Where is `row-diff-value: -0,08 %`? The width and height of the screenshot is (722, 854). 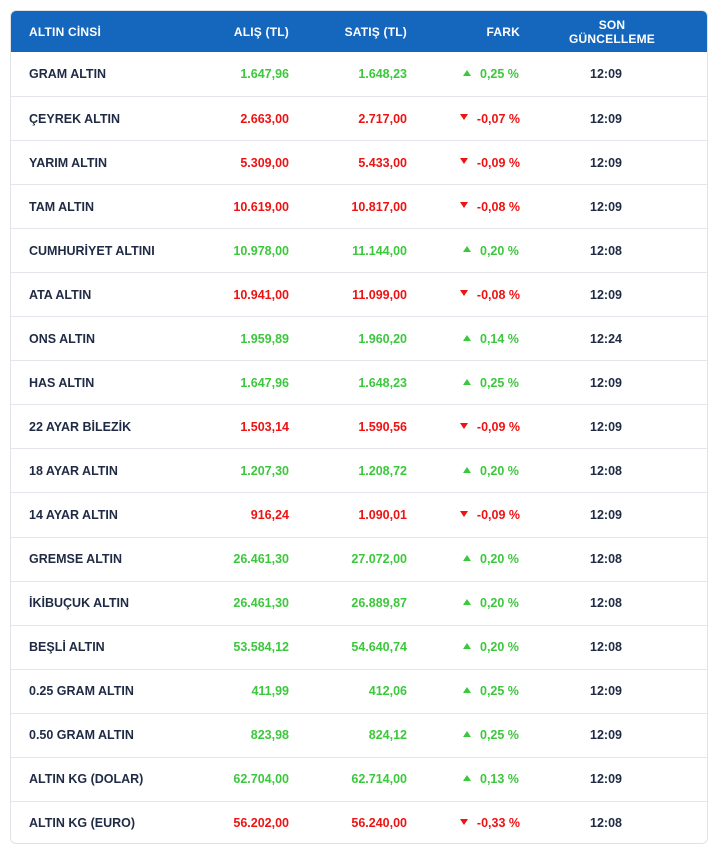 row-diff-value: -0,08 % is located at coordinates (498, 294).